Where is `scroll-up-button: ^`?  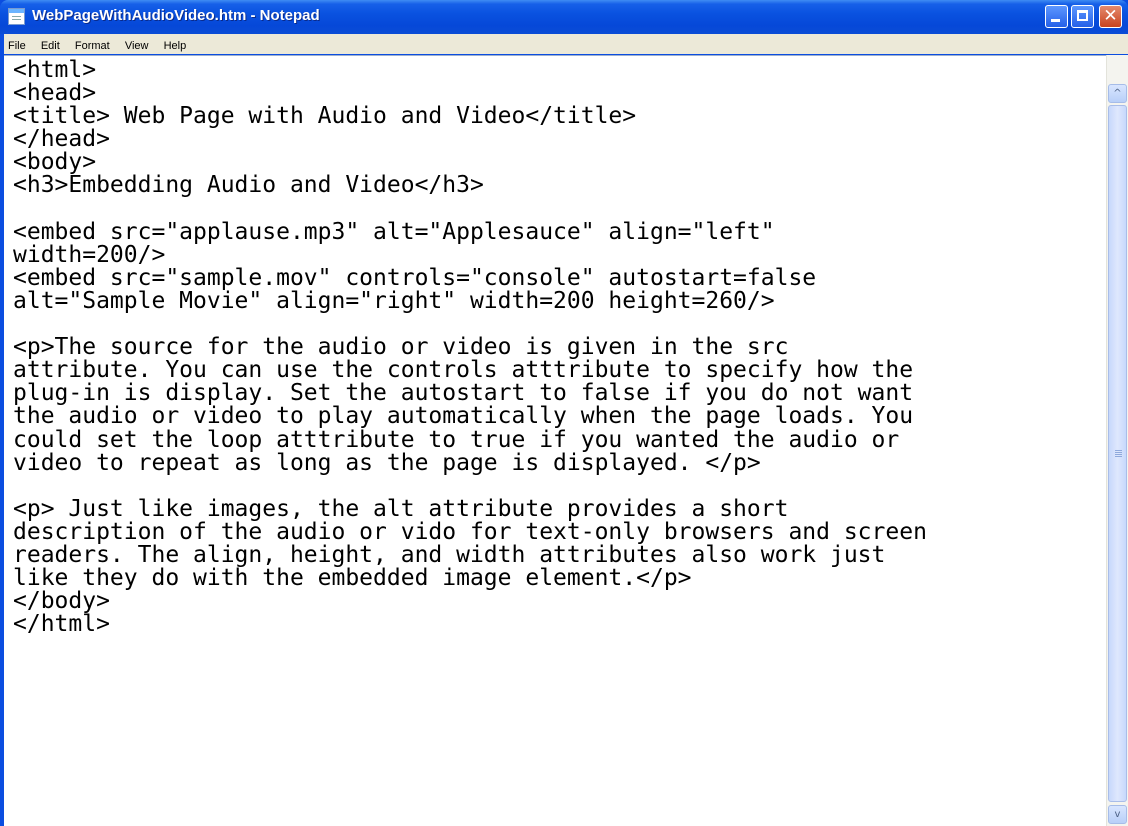 scroll-up-button: ^ is located at coordinates (1117, 93).